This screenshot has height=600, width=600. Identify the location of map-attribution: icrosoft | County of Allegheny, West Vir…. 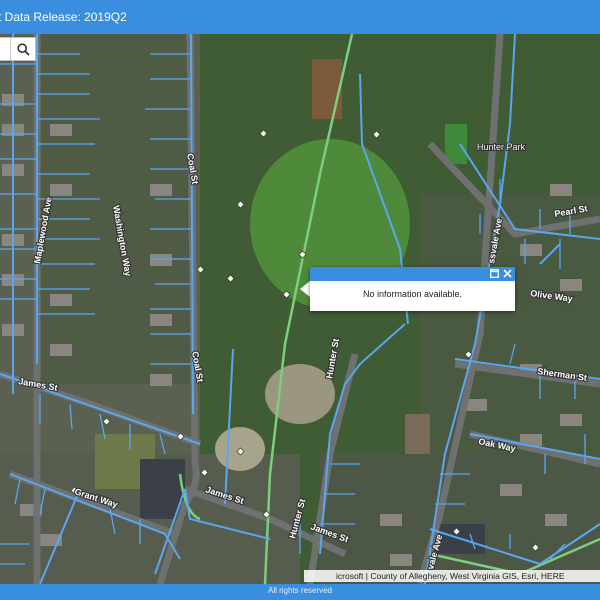
(452, 576).